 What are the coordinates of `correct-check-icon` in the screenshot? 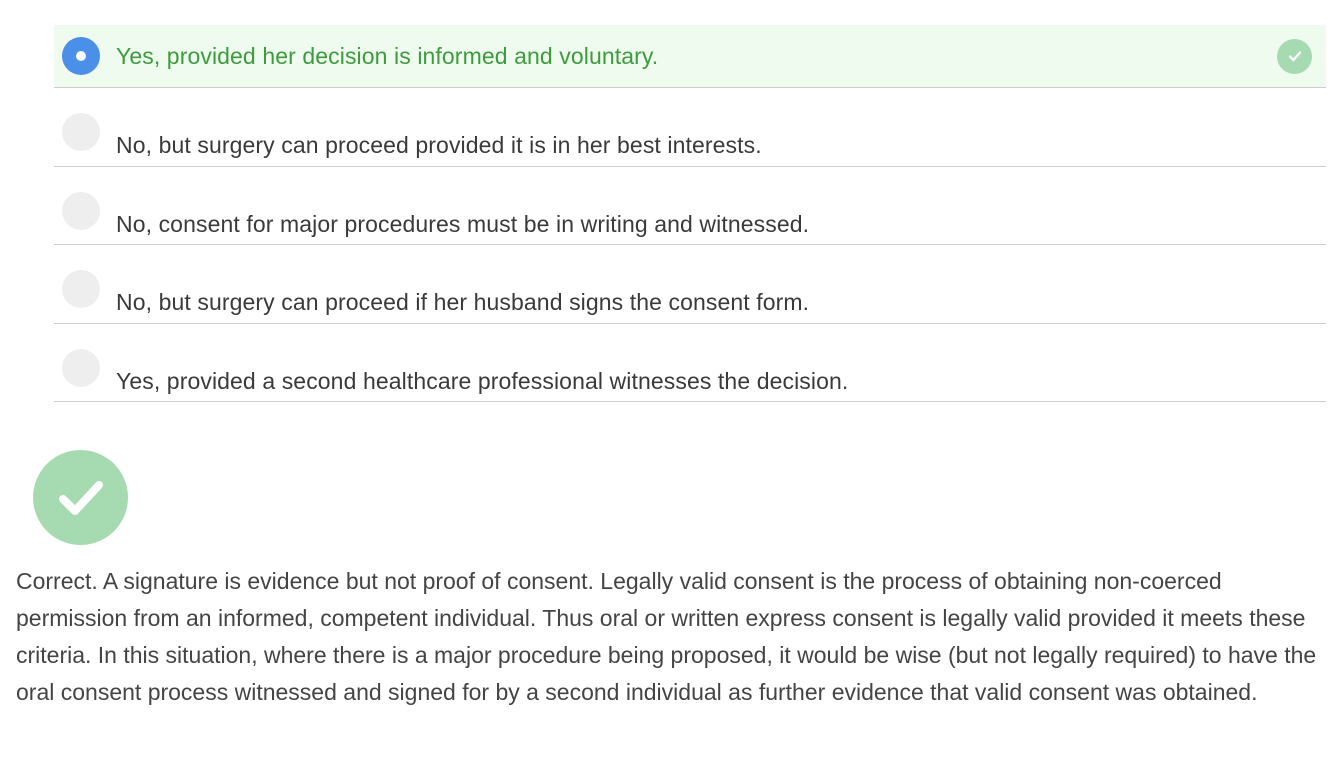 It's located at (1294, 56).